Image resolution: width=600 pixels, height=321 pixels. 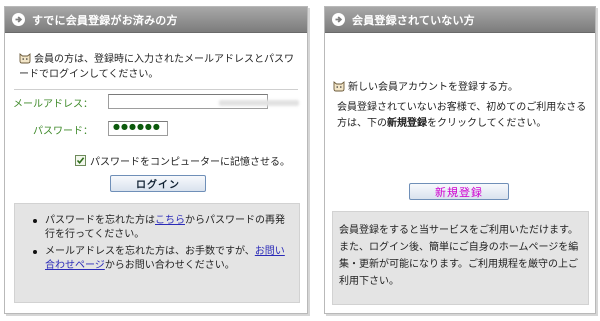 I want to click on email-value-obscured, so click(x=259, y=103).